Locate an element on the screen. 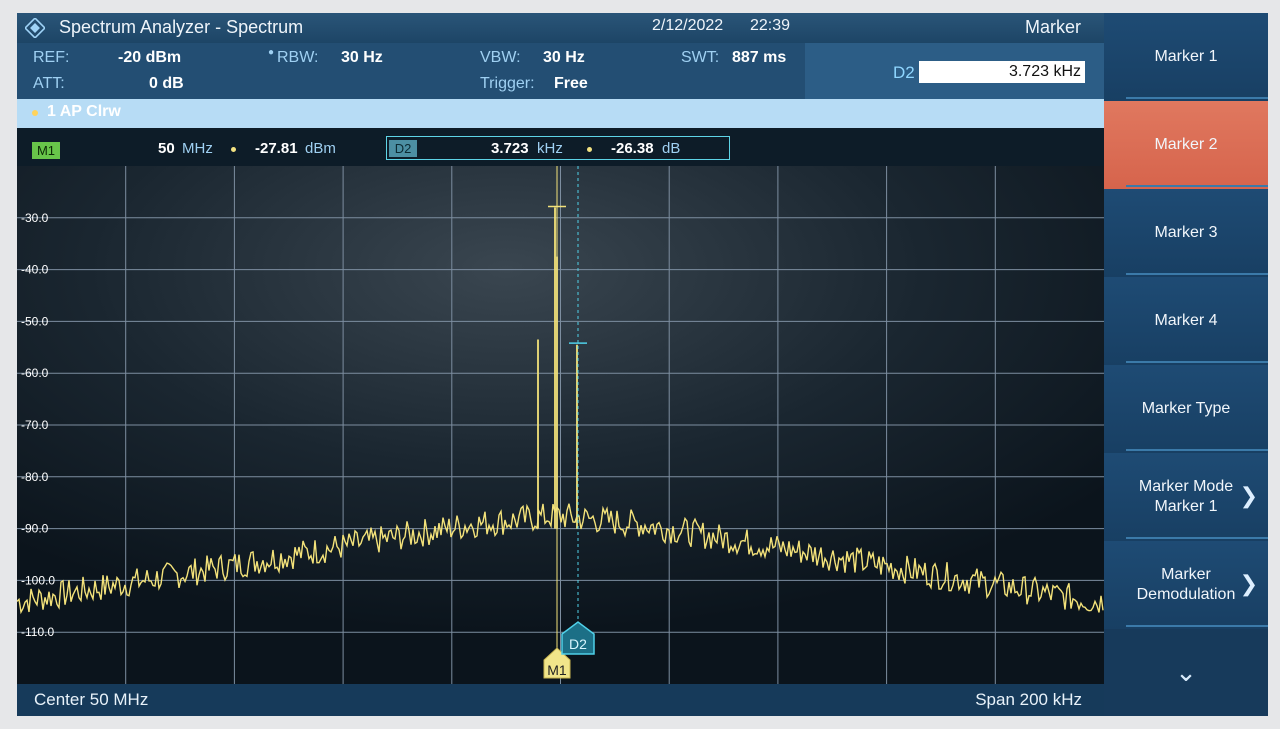 The height and width of the screenshot is (729, 1280). softkey-marker-demodulation-label: Marker Demodulation is located at coordinates (1186, 584).